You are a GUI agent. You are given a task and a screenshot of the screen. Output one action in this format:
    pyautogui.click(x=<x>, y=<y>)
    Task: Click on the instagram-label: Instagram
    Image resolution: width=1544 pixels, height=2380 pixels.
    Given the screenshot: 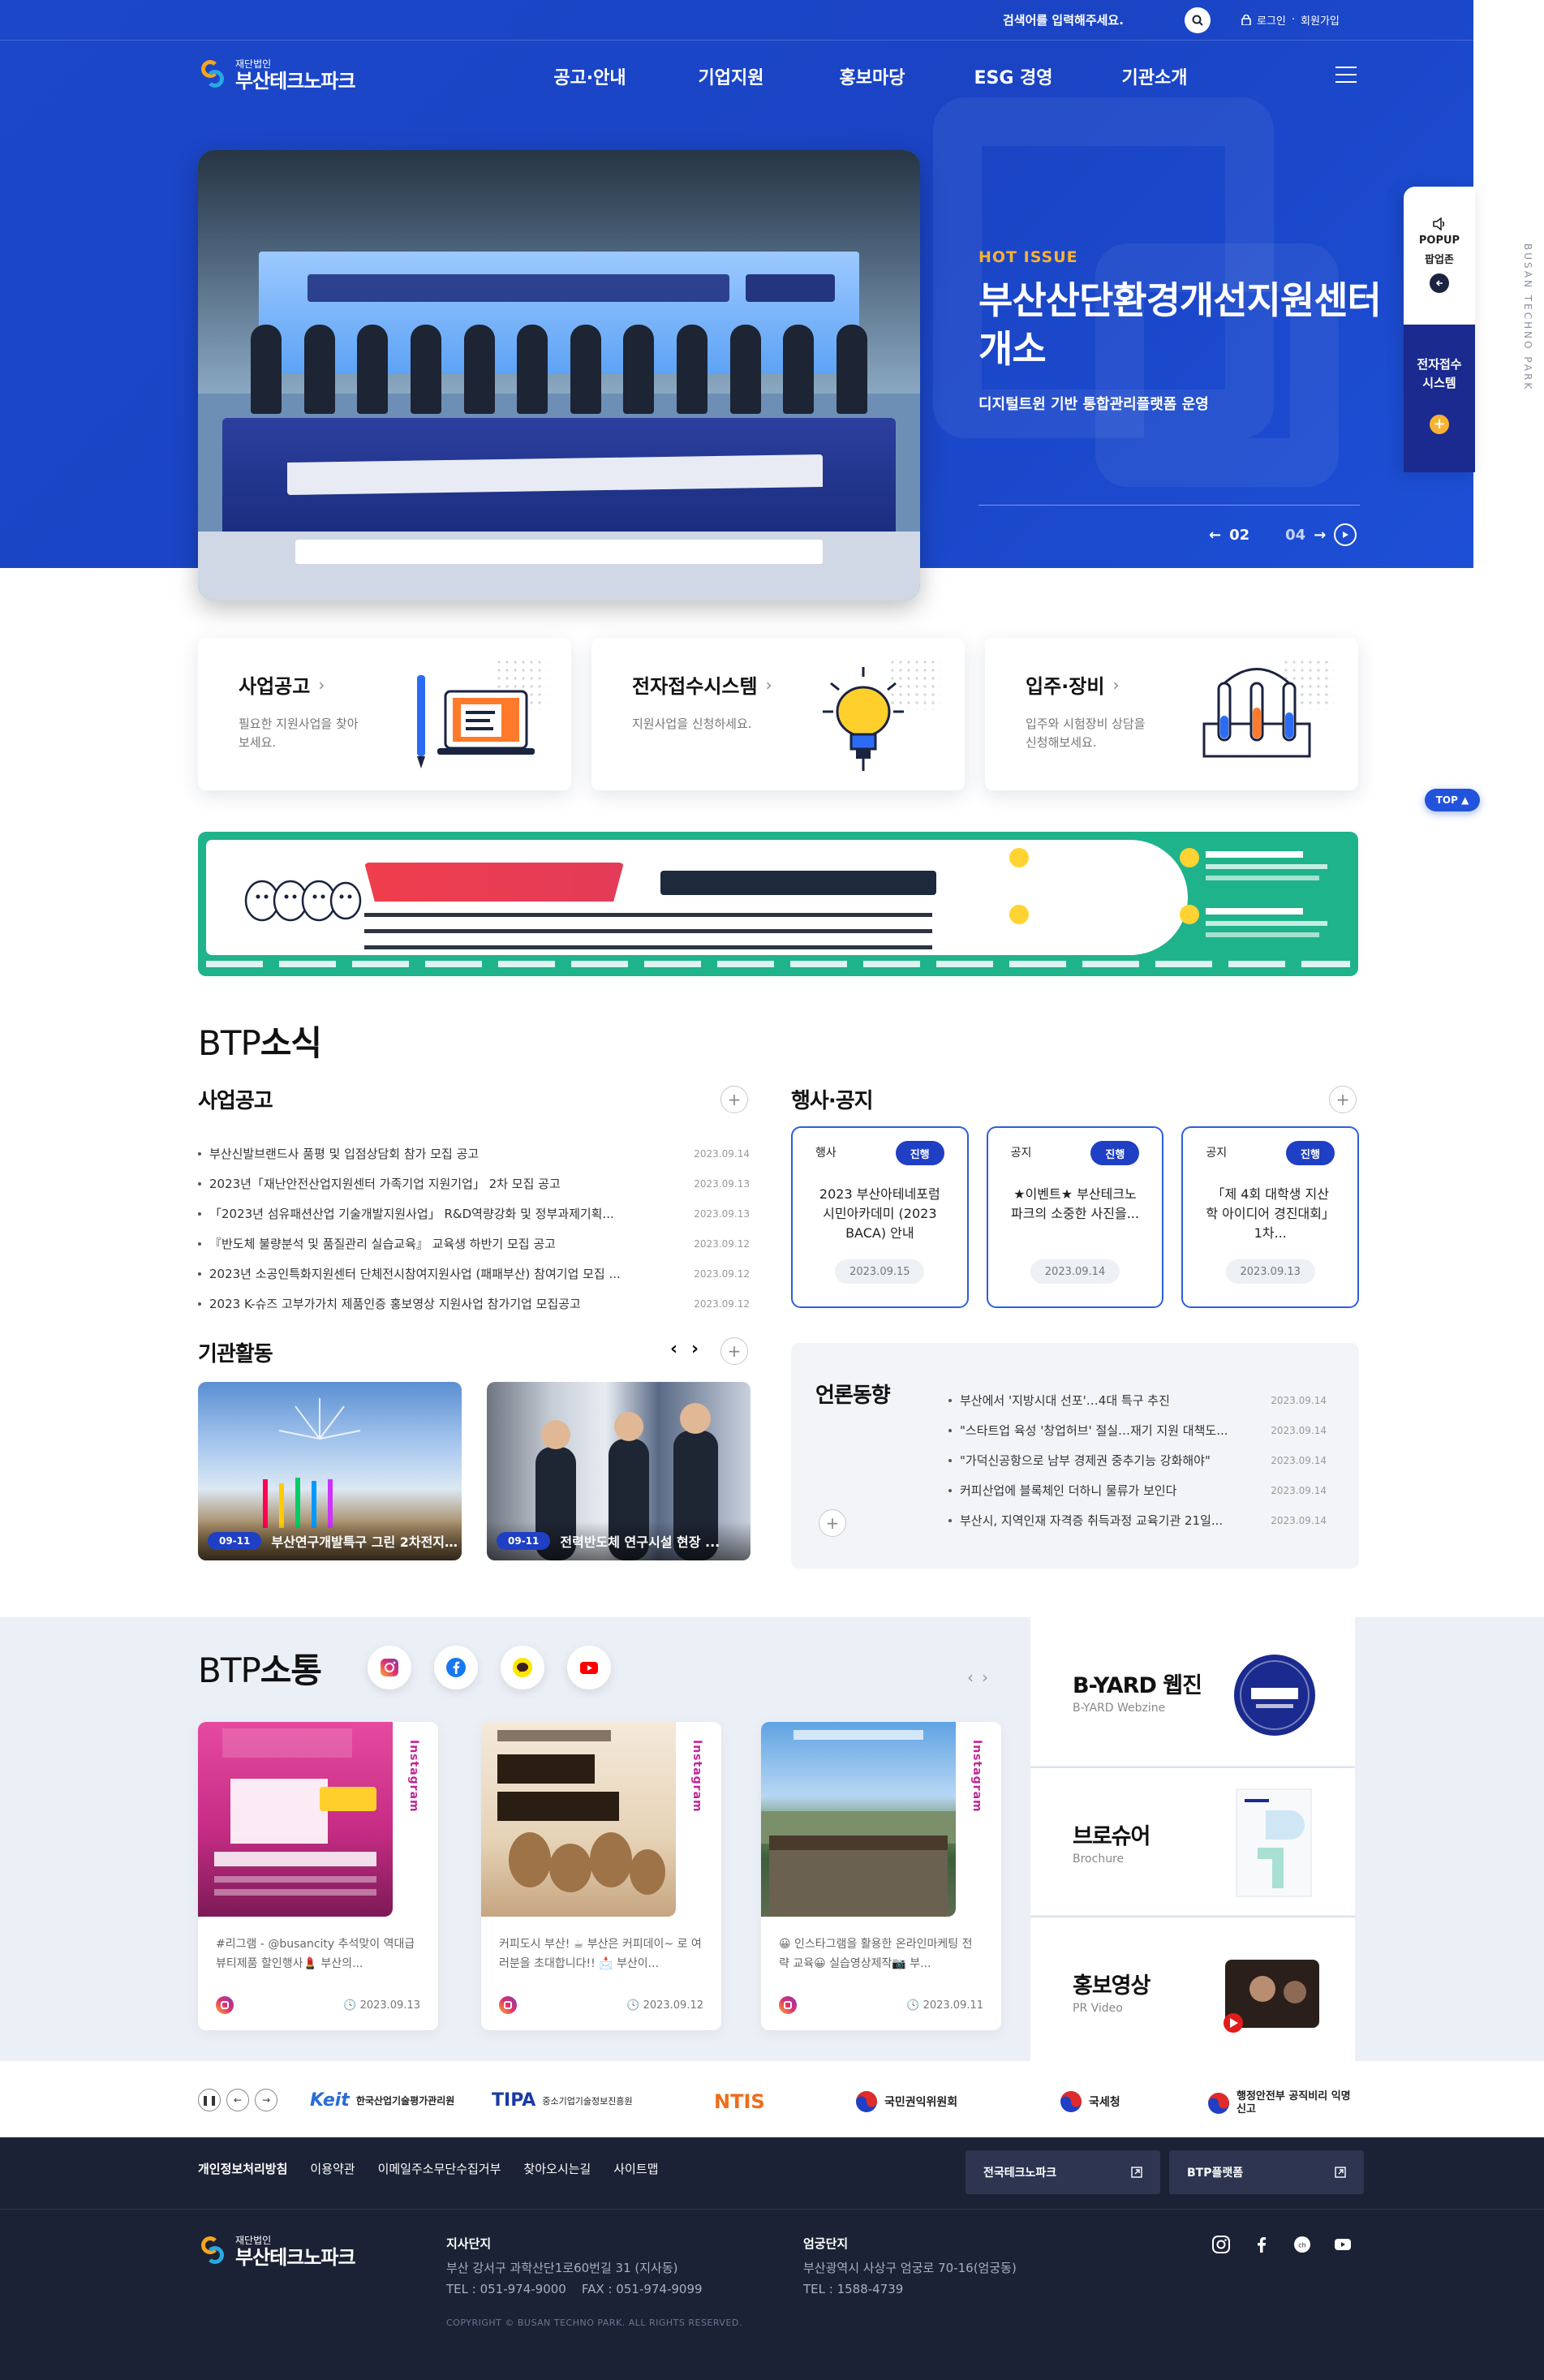 What is the action you would take?
    pyautogui.click(x=696, y=1776)
    